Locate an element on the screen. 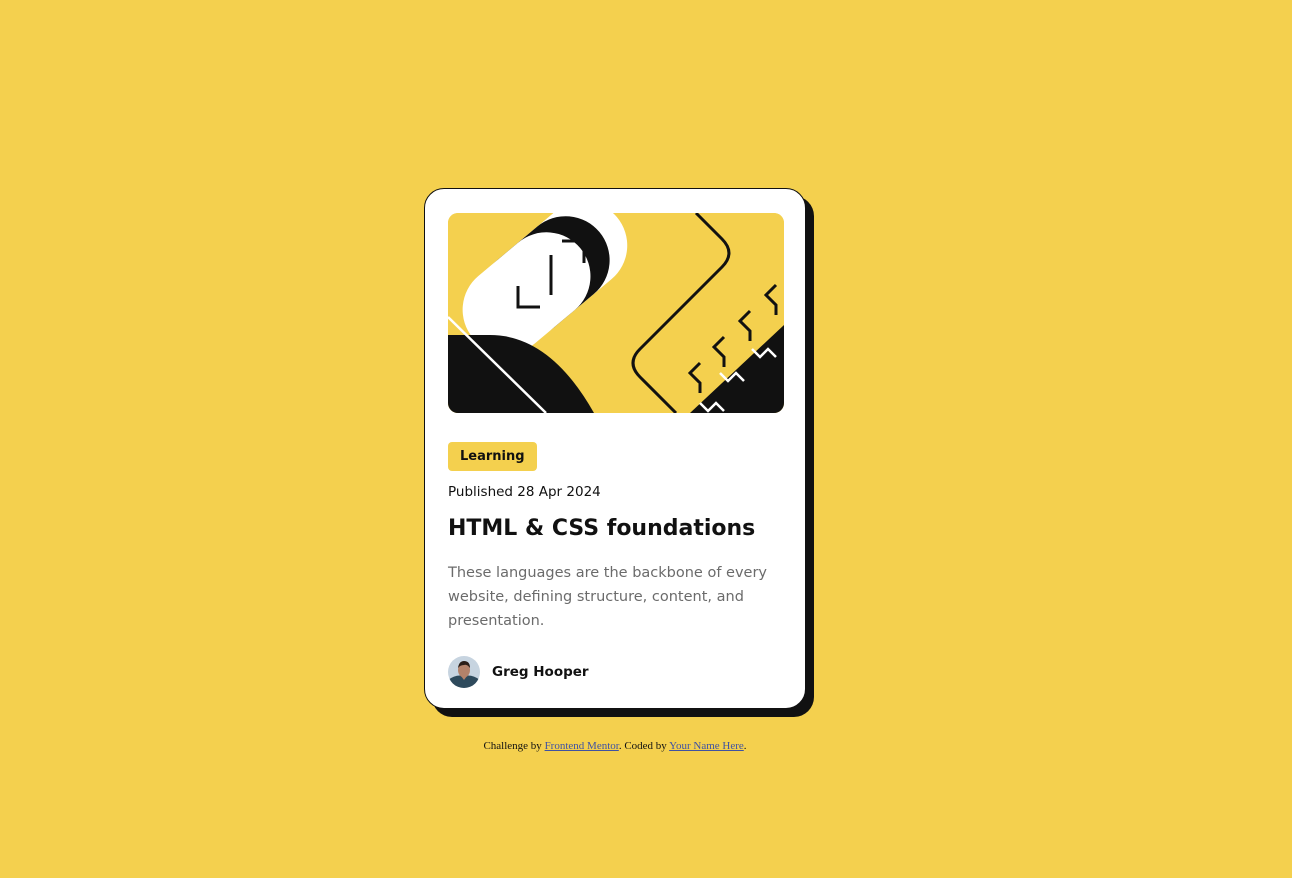 This screenshot has width=1292, height=878. attribution-prefix: Challenge by is located at coordinates (514, 746).